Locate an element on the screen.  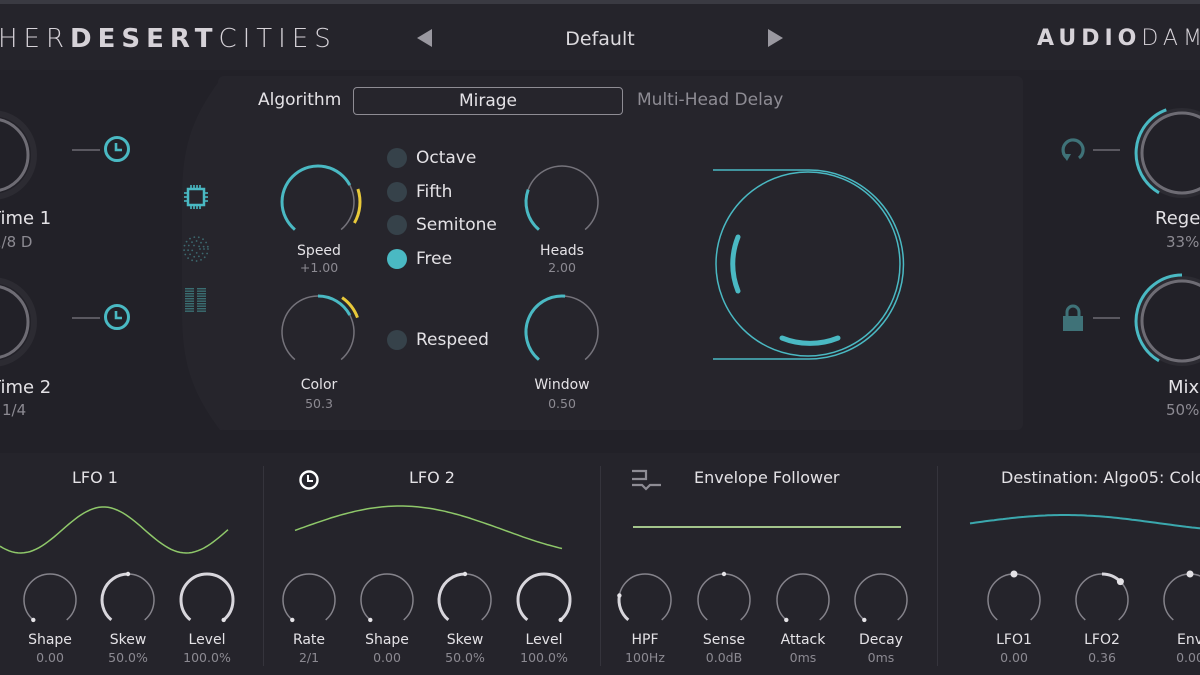
dots-circle-icon is located at coordinates (196, 249).